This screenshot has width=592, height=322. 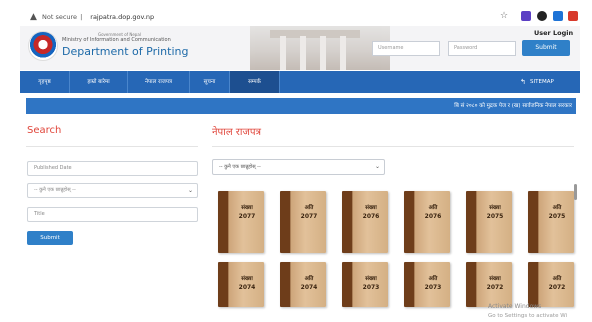 I want to click on title-input: Title, so click(x=112, y=214).